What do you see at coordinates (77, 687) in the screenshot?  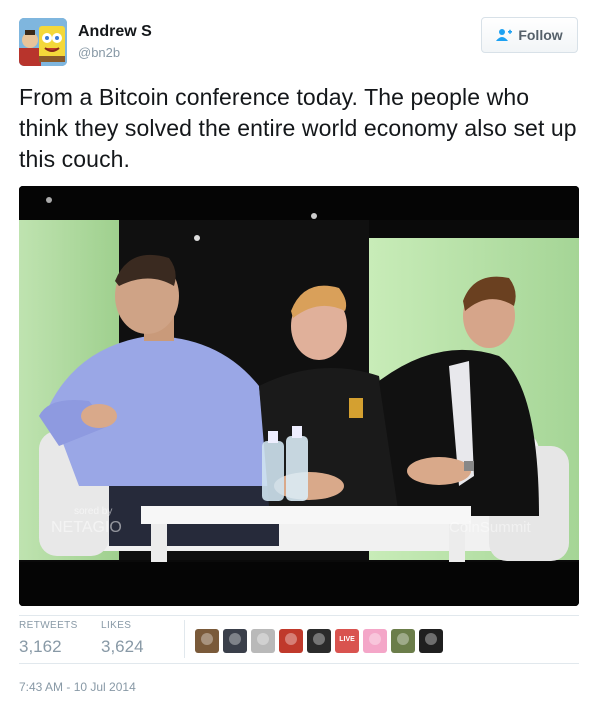 I see `tweet-timestamp: 7:43 AM - 10 Jul 2014` at bounding box center [77, 687].